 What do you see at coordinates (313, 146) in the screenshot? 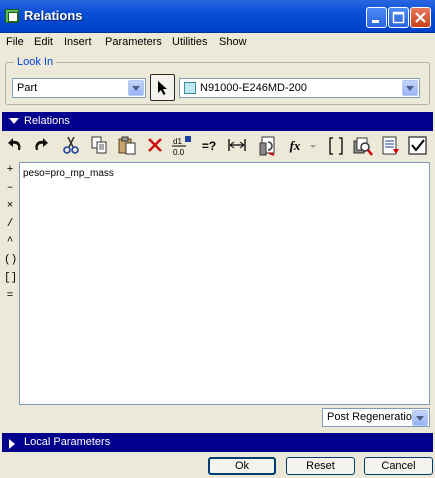
I see `function-dropdown-icon` at bounding box center [313, 146].